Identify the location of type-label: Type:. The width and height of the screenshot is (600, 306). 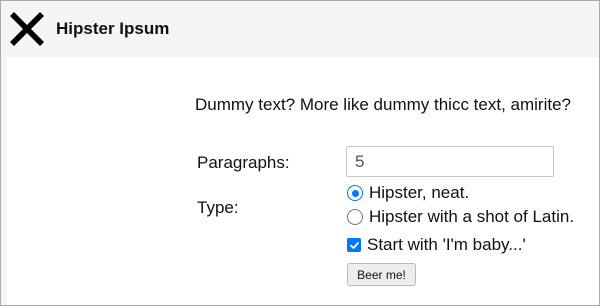
(218, 207).